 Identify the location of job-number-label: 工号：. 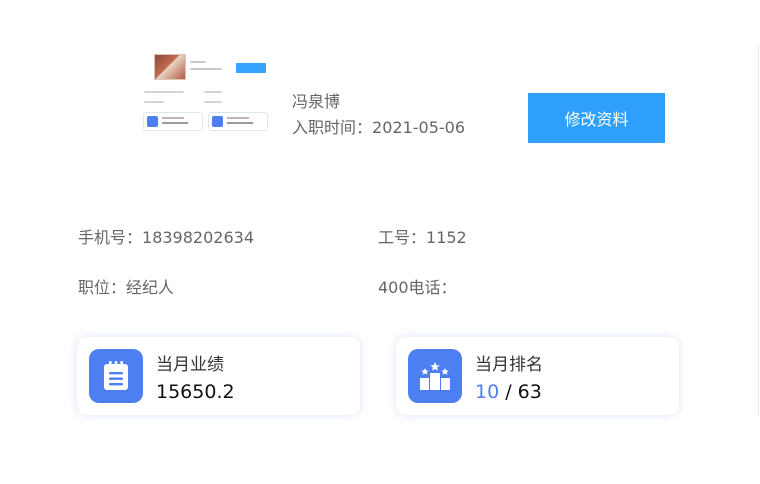
(402, 237).